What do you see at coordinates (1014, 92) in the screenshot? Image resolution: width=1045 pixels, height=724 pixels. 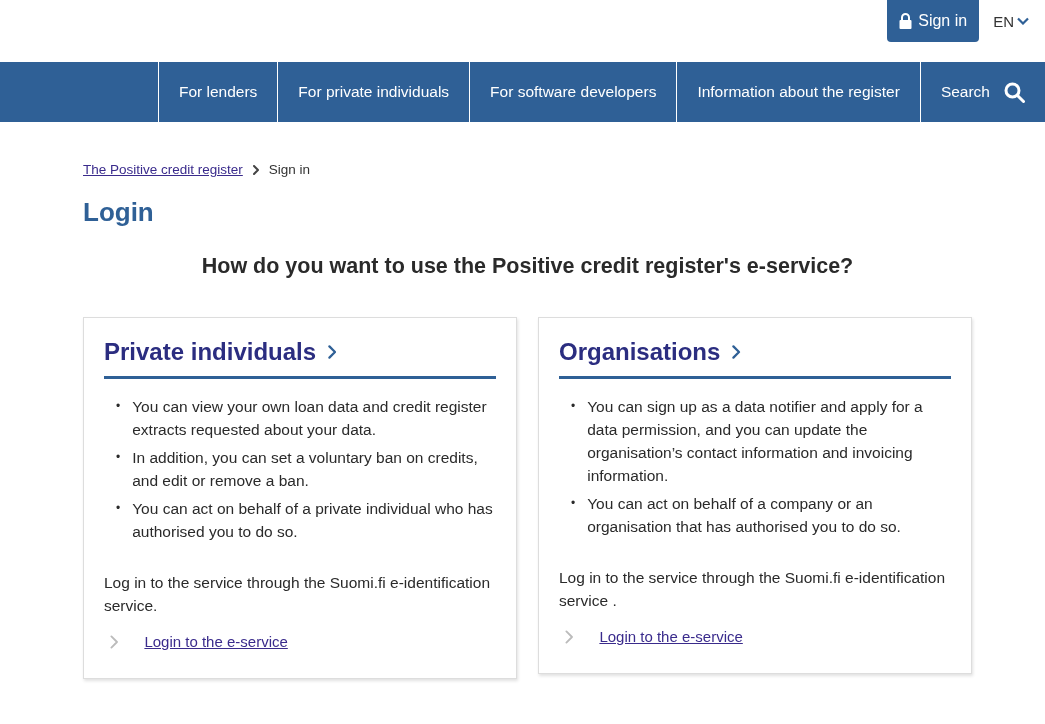 I see `search-icon` at bounding box center [1014, 92].